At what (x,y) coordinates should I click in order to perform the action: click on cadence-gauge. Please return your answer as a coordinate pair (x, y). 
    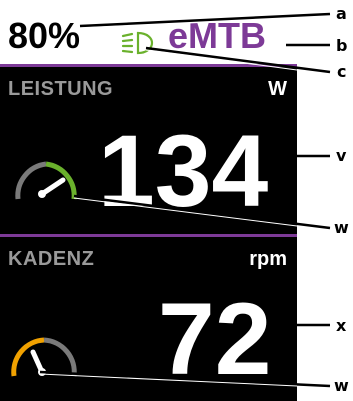
    Looking at the image, I should click on (44, 357).